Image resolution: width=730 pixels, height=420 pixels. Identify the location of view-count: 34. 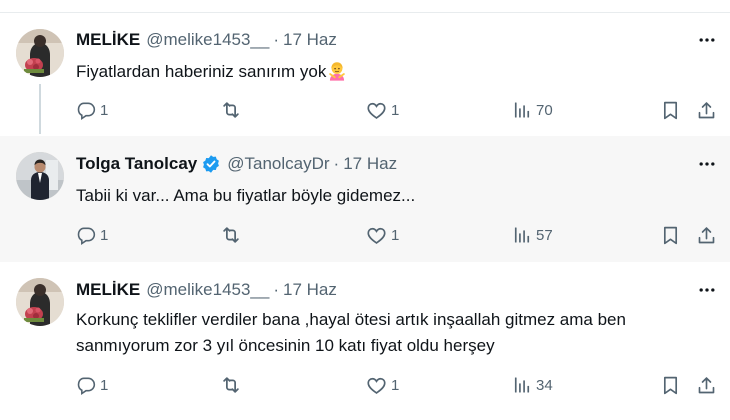
(544, 385).